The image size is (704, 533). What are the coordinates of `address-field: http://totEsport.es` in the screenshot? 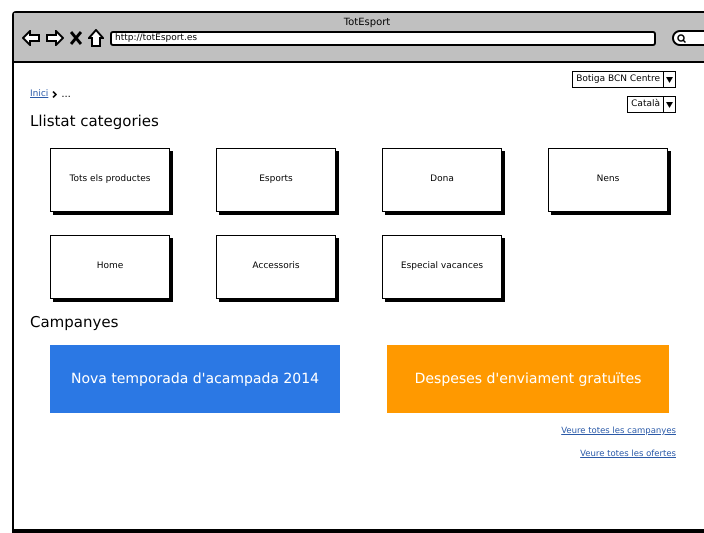 It's located at (383, 38).